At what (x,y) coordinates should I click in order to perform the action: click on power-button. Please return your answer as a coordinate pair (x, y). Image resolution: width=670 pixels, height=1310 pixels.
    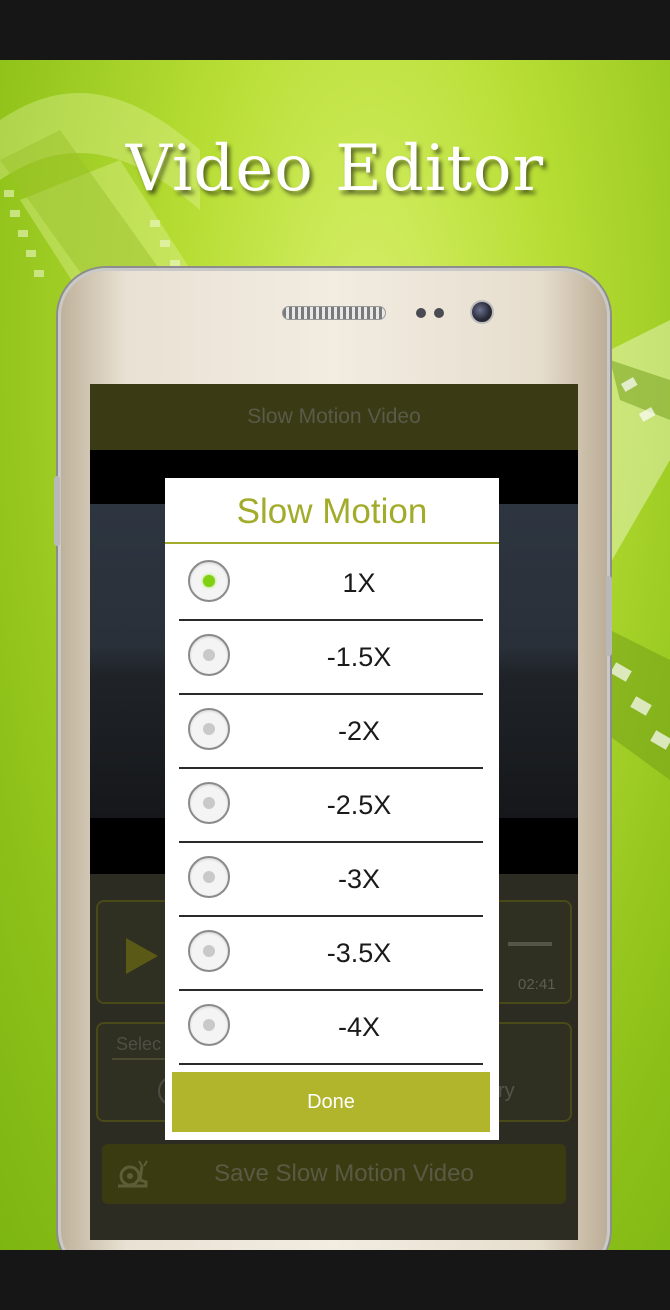
    Looking at the image, I should click on (609, 616).